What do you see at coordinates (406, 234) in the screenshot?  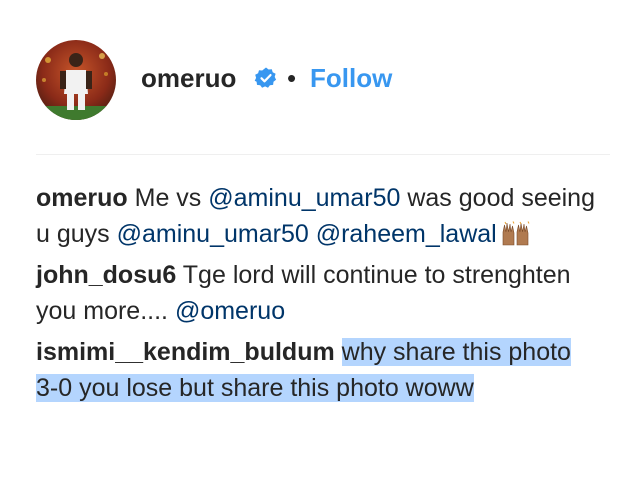 I see `mention-link: @raheem_lawal` at bounding box center [406, 234].